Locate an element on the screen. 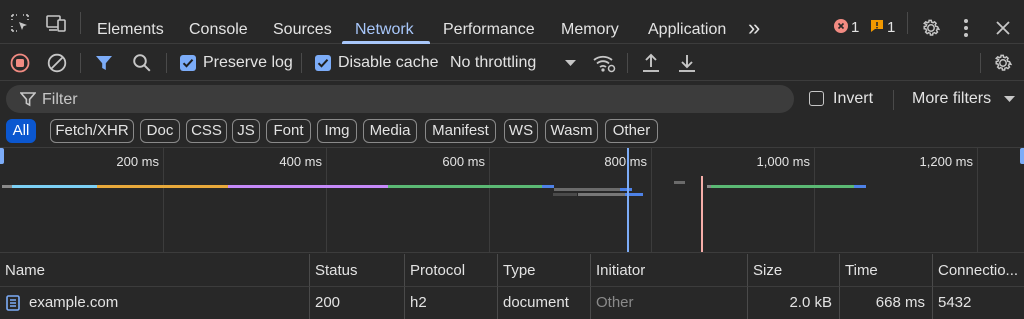 This screenshot has height=319, width=1024. request-time: 668 ms is located at coordinates (886, 303).